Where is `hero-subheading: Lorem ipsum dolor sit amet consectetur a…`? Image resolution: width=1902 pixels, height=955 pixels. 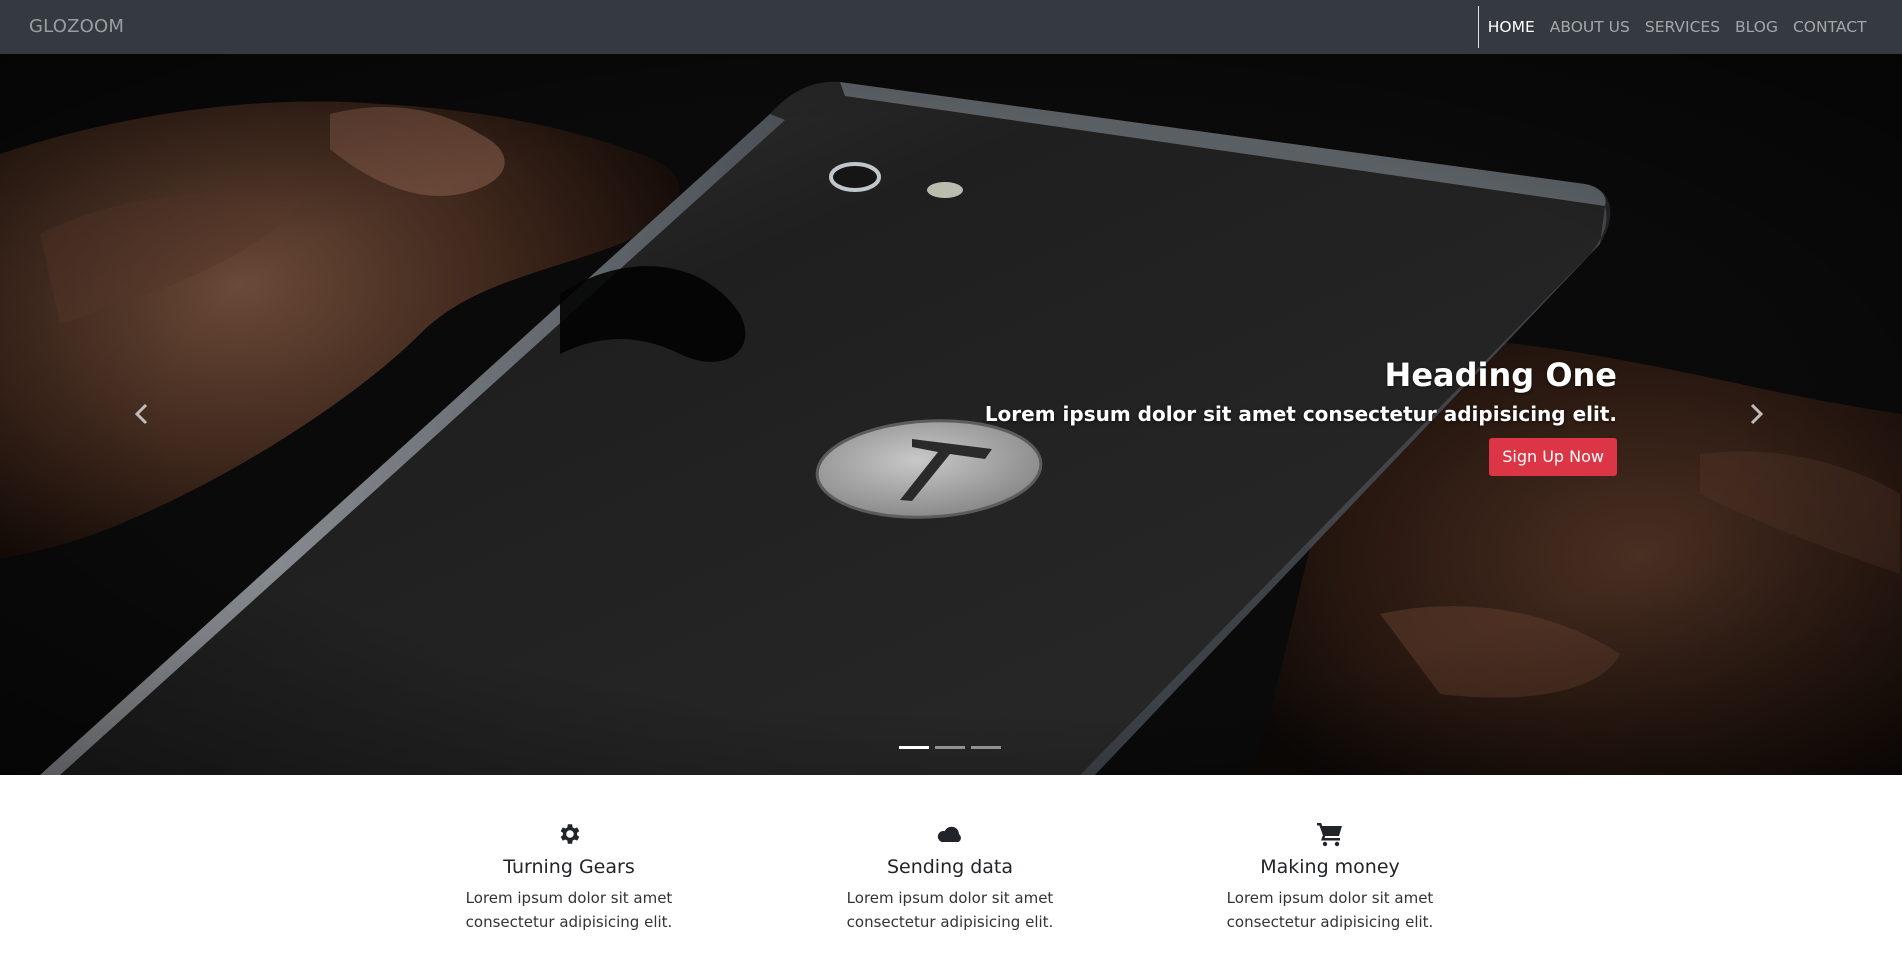
hero-subheading: Lorem ipsum dolor sit amet consectetur a… is located at coordinates (1300, 414).